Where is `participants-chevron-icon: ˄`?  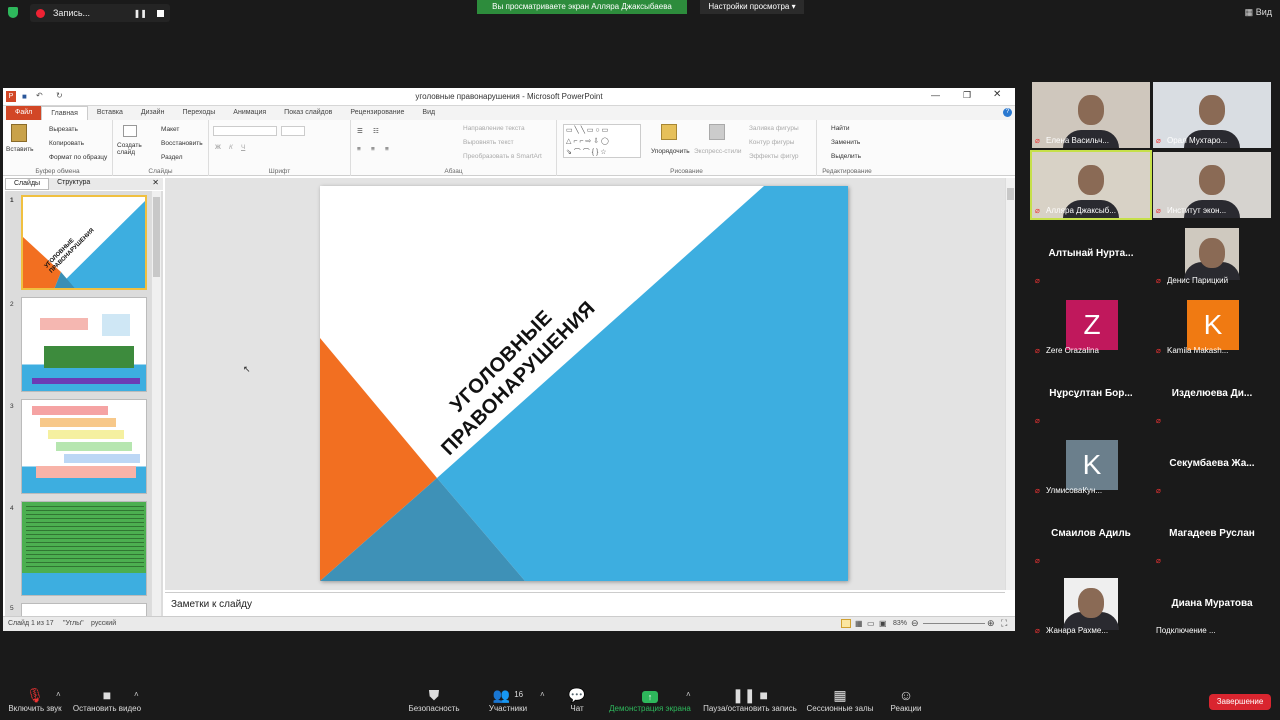 participants-chevron-icon: ˄ is located at coordinates (542, 694).